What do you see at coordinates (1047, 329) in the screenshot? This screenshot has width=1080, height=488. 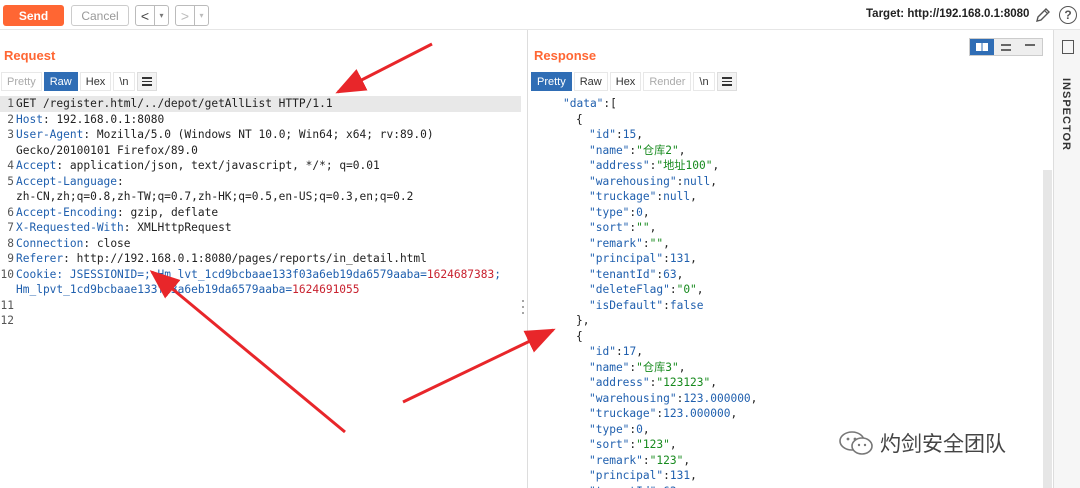 I see `response-scrollbar` at bounding box center [1047, 329].